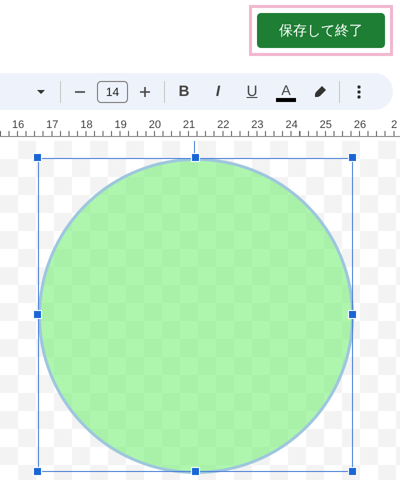  Describe the element at coordinates (252, 91) in the screenshot. I see `underline-button: U` at that location.